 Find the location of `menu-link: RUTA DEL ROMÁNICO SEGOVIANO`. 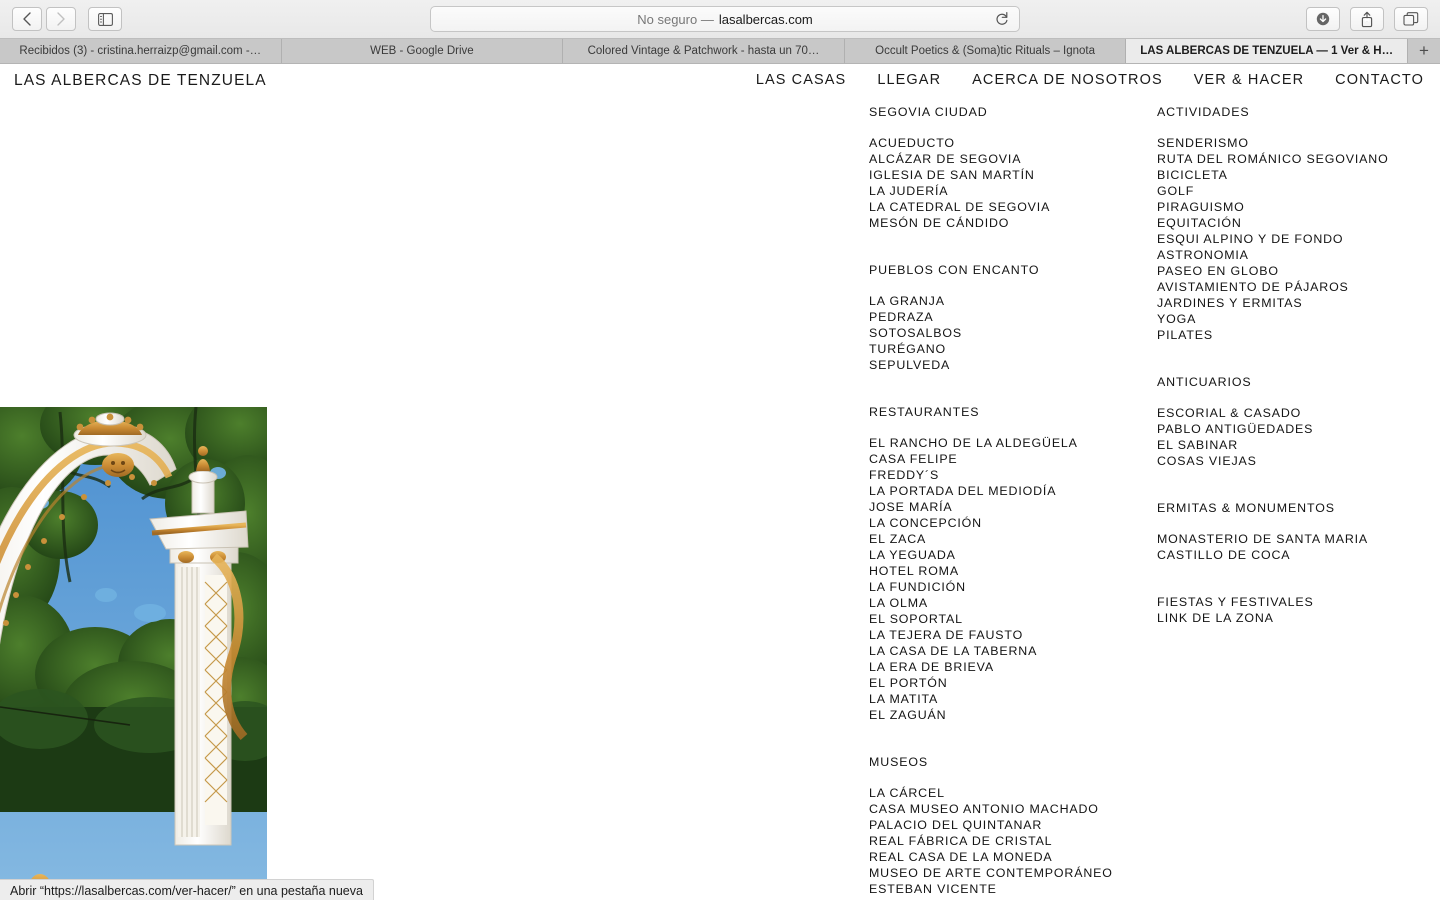

menu-link: RUTA DEL ROMÁNICO SEGOVIANO is located at coordinates (1298, 159).